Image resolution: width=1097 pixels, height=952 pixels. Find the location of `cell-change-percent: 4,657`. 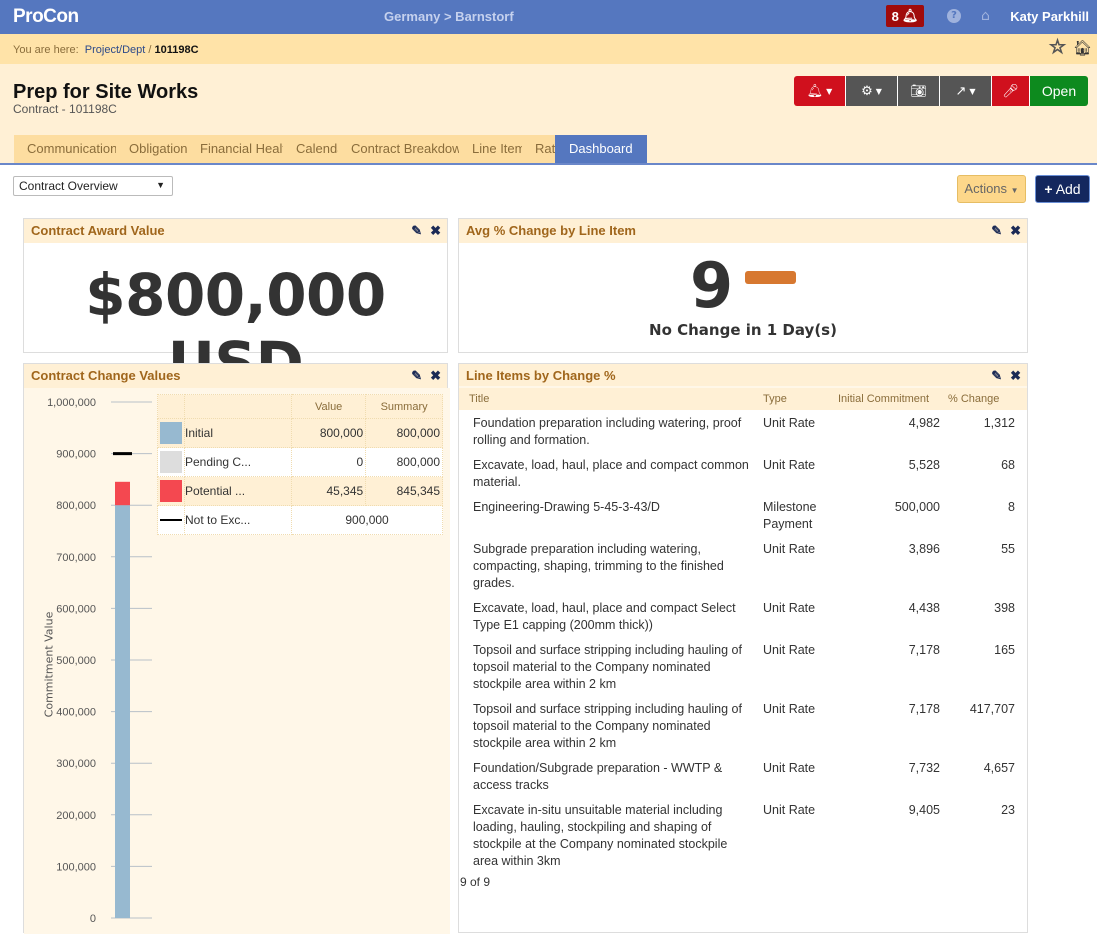

cell-change-percent: 4,657 is located at coordinates (999, 768).